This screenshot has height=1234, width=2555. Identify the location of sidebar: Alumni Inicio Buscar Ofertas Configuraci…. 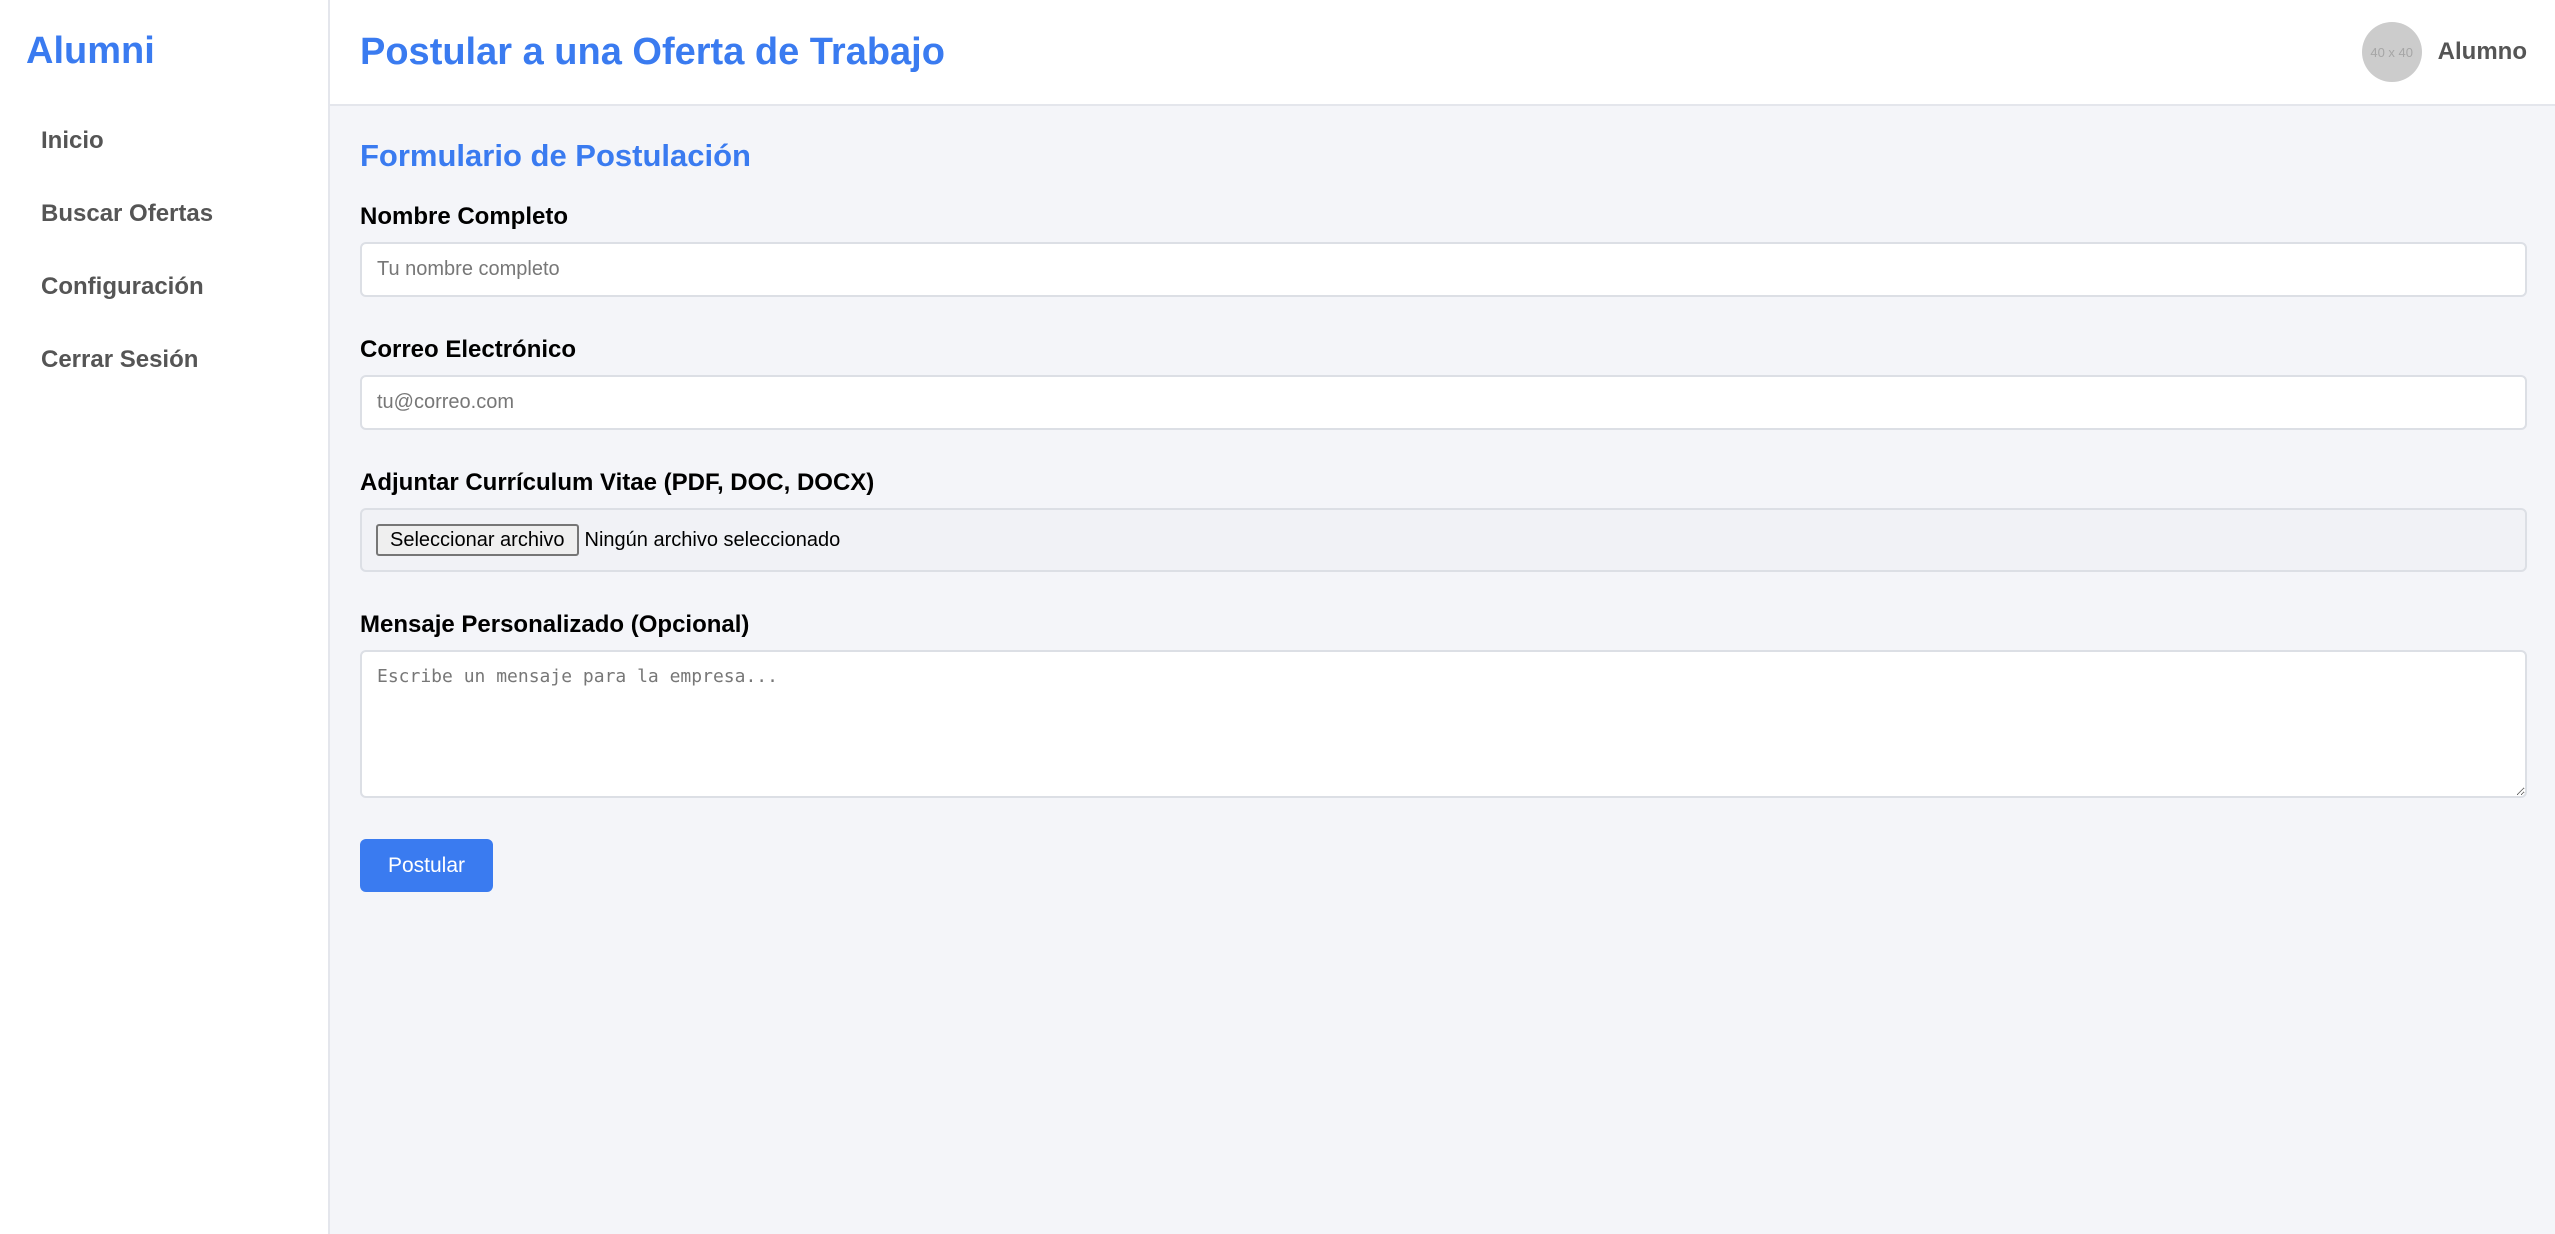
(165, 617).